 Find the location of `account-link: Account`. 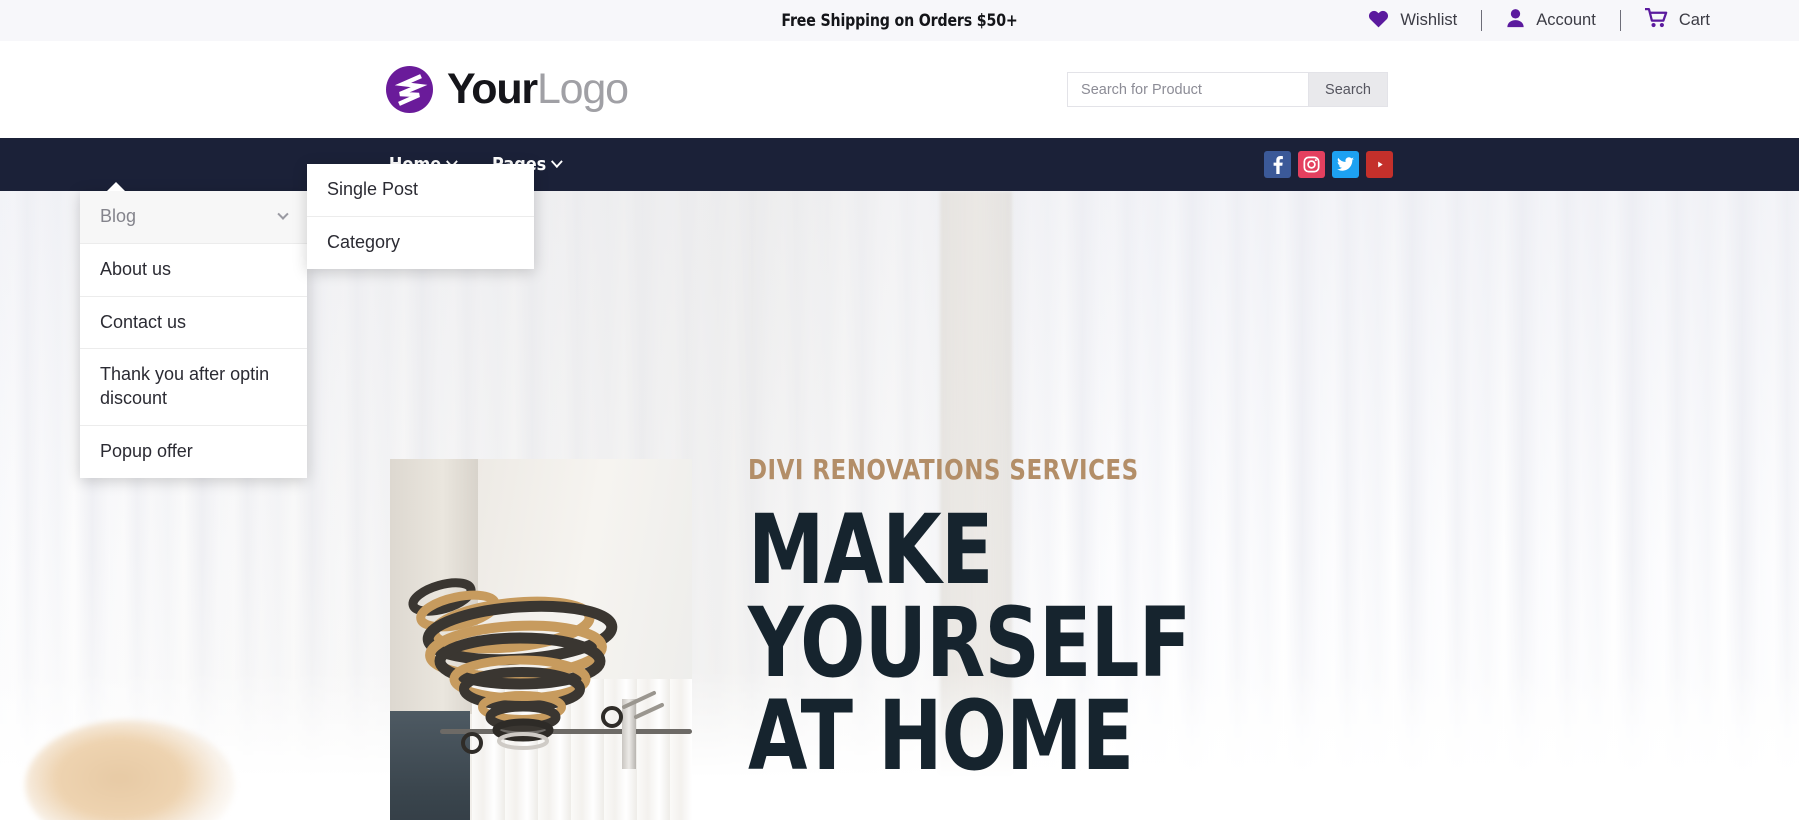

account-link: Account is located at coordinates (1551, 20).